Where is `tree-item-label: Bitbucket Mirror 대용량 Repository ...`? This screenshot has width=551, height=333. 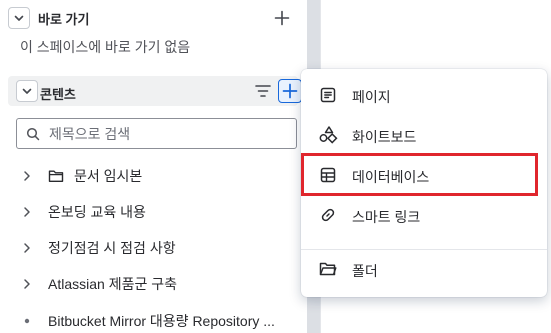 tree-item-label: Bitbucket Mirror 대용량 Repository ... is located at coordinates (161, 321).